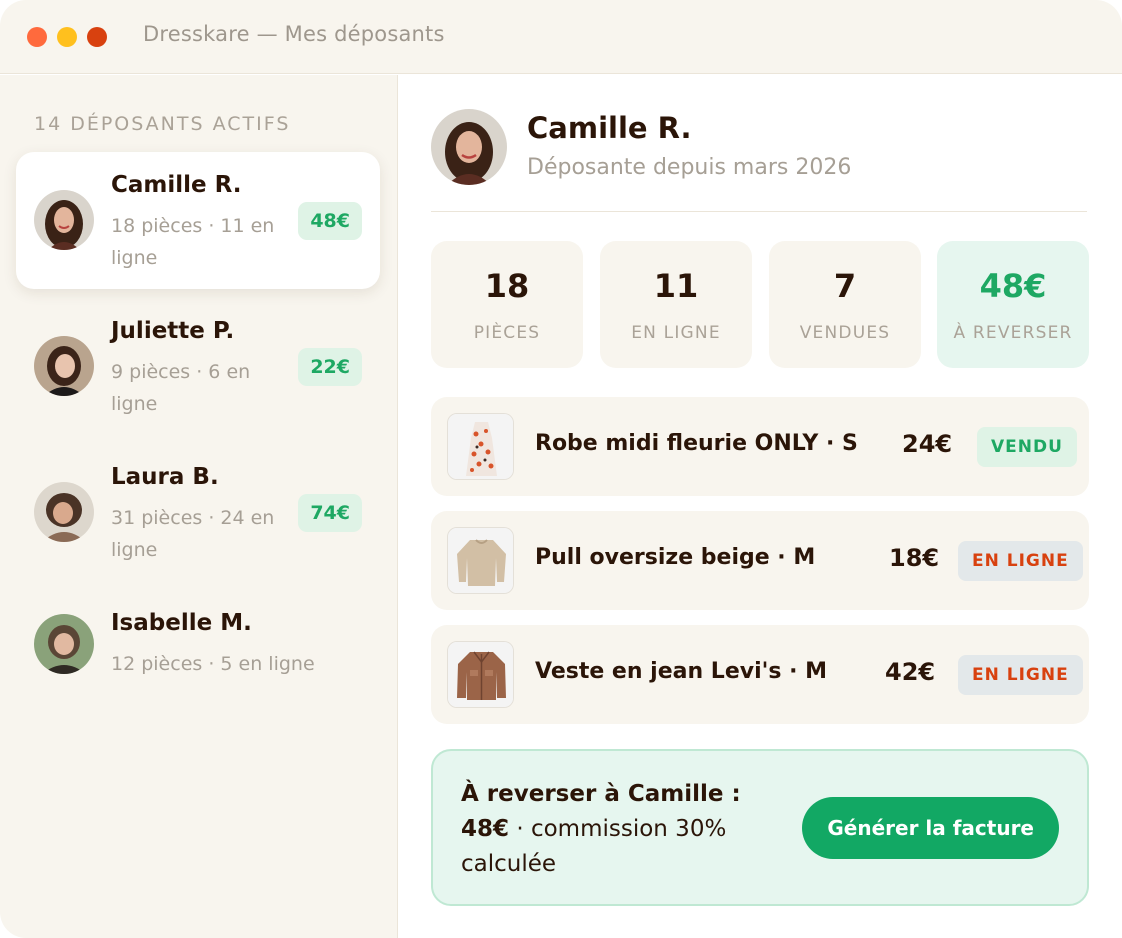 This screenshot has height=938, width=1122. I want to click on minimize-window-button, so click(67, 37).